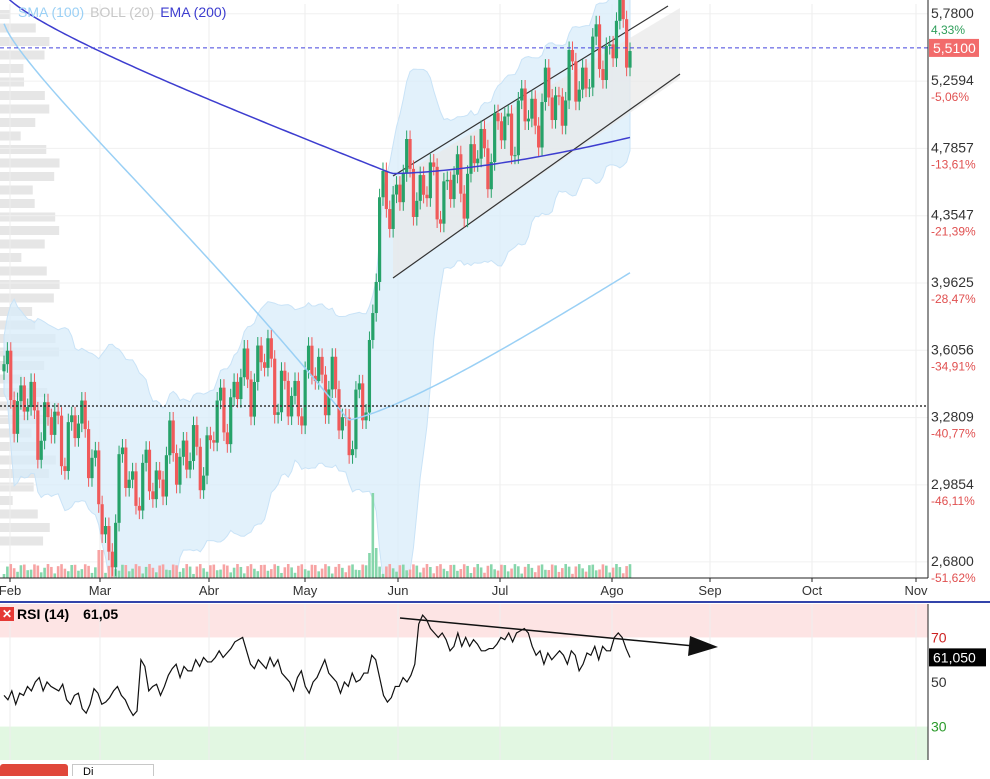 Image resolution: width=990 pixels, height=779 pixels. What do you see at coordinates (7, 614) in the screenshot?
I see `close-icon: ✕` at bounding box center [7, 614].